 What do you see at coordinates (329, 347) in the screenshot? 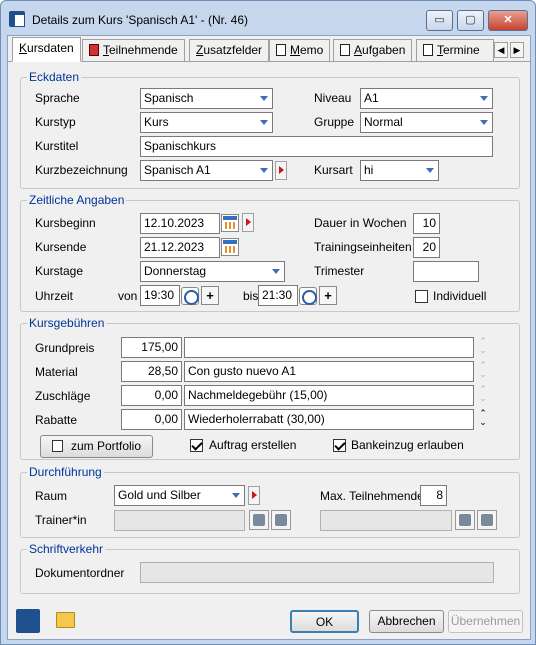
I see `grundpreis-text` at bounding box center [329, 347].